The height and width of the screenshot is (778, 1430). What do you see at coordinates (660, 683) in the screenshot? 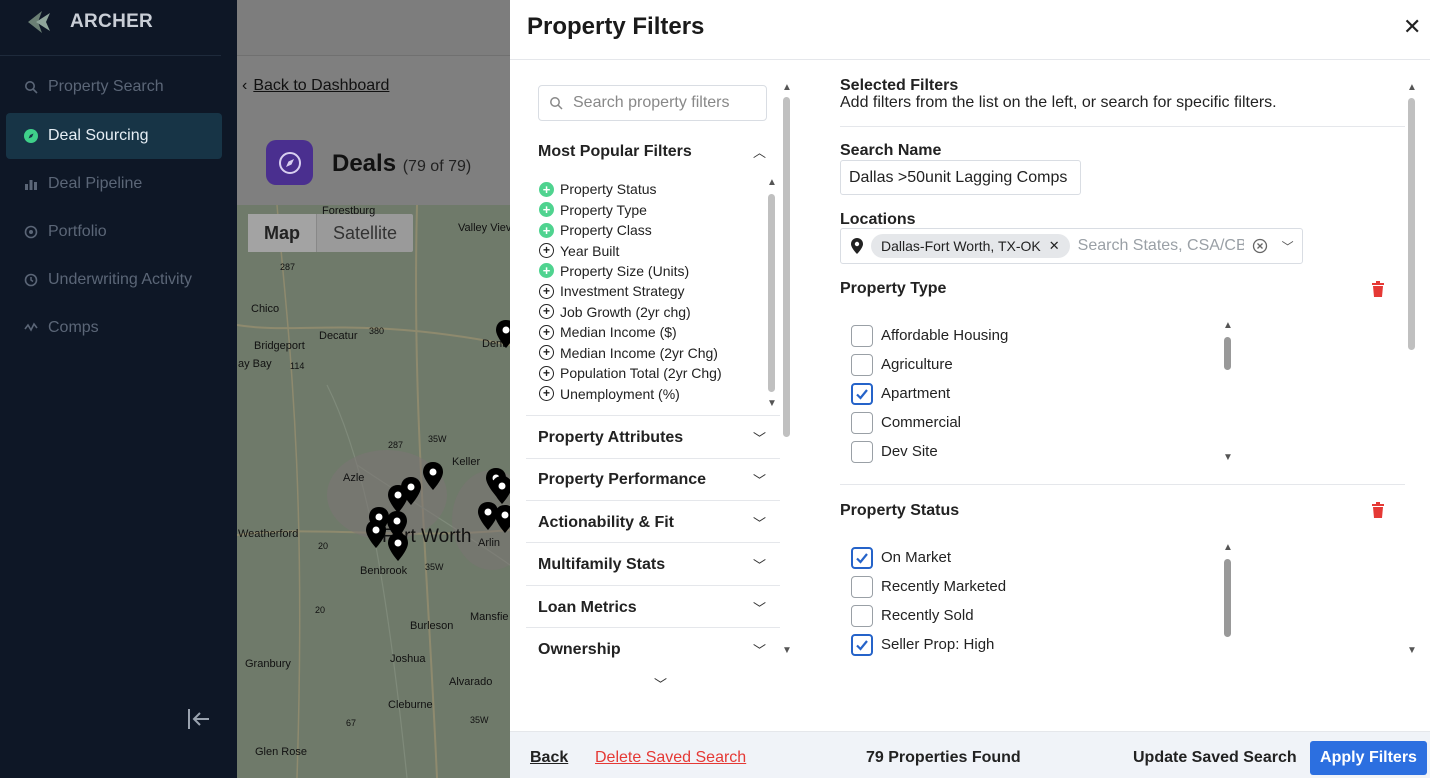
I see `more-sections-chevron-icon: ﹀` at bounding box center [660, 683].